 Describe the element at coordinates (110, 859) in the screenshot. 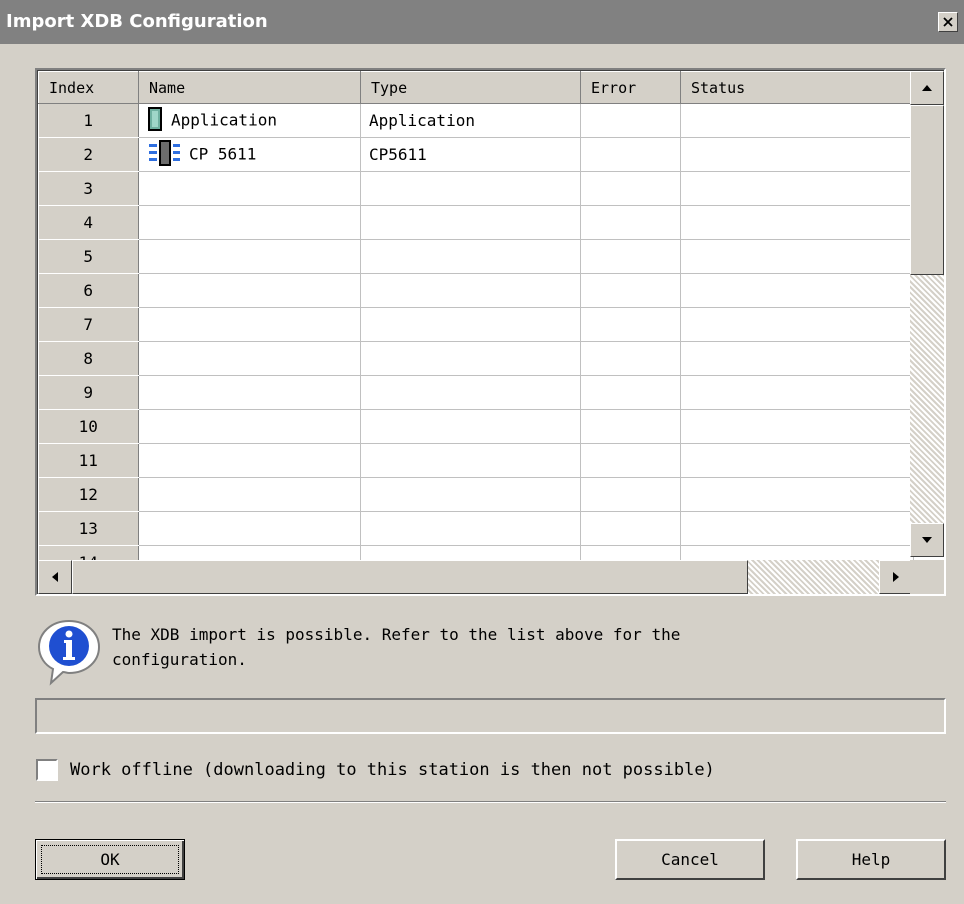

I see `ok-button: OK` at that location.